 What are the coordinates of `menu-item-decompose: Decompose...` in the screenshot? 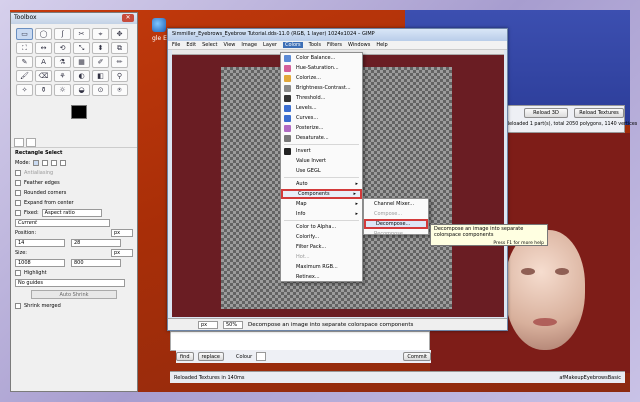 It's located at (396, 224).